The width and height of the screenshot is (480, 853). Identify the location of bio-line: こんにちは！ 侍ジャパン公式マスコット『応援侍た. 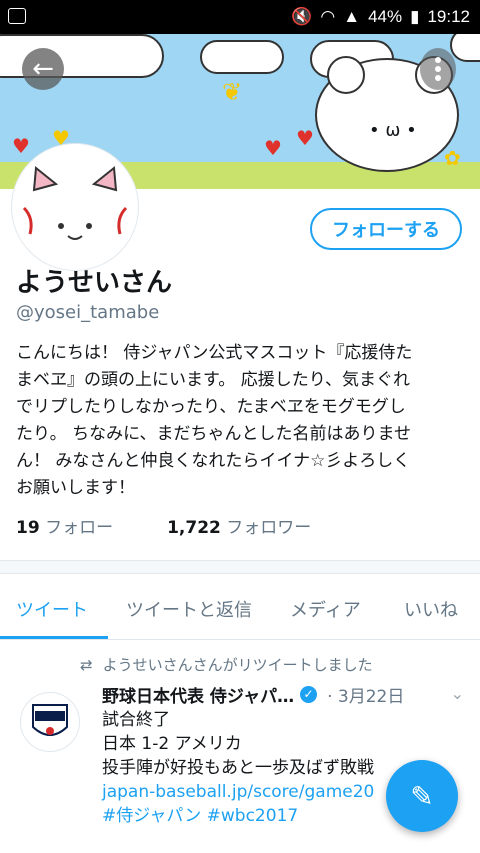
(214, 353).